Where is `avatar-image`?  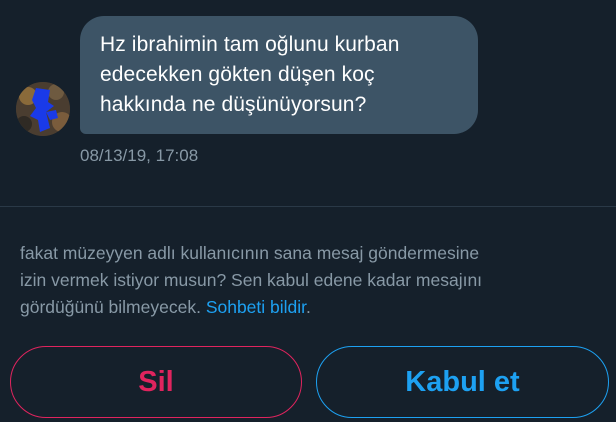
avatar-image is located at coordinates (43, 109).